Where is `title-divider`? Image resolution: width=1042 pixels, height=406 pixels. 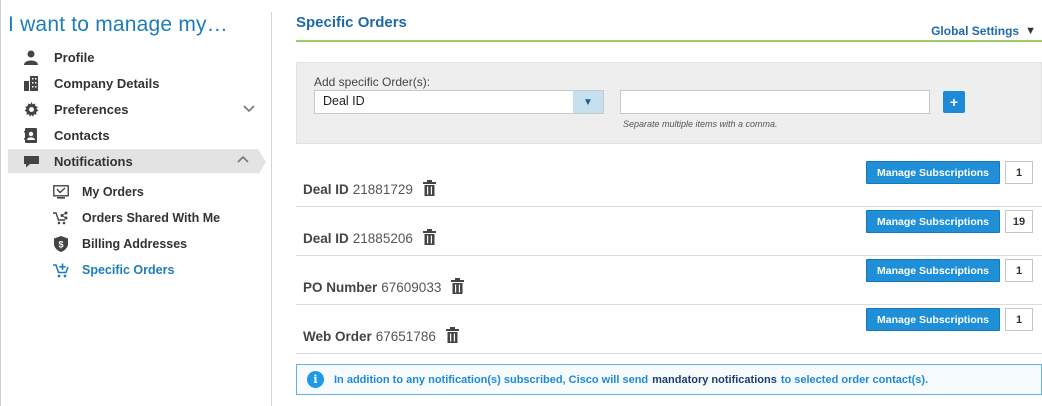 title-divider is located at coordinates (669, 41).